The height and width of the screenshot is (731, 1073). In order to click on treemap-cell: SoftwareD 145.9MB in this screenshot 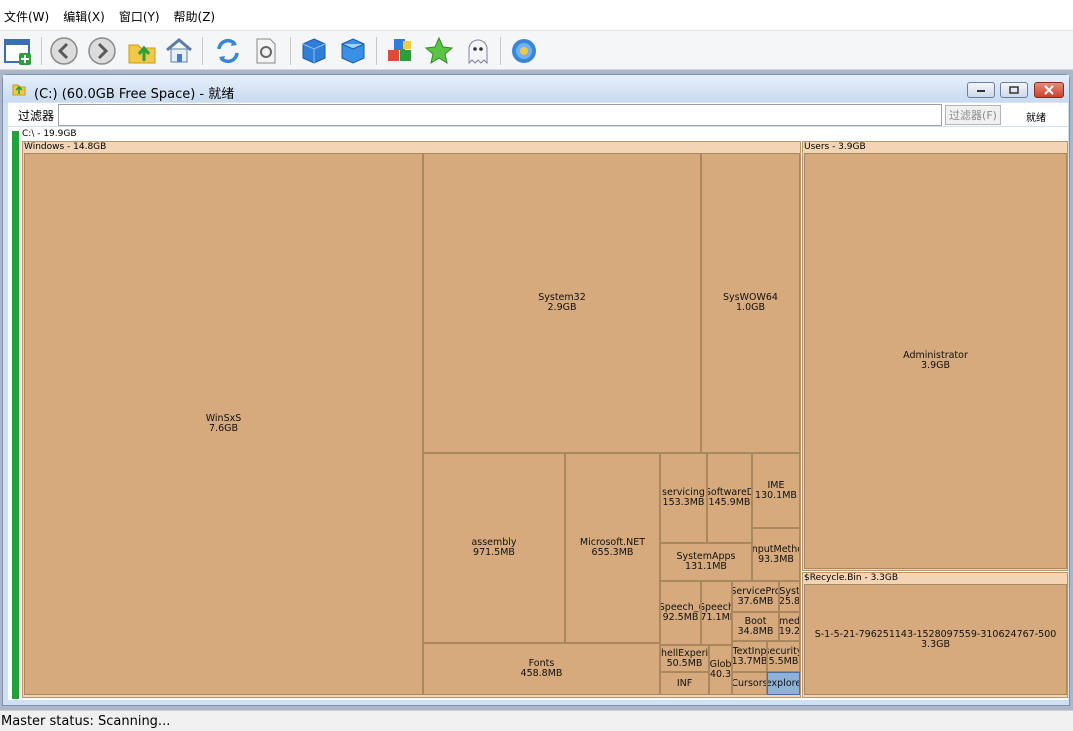, I will do `click(729, 498)`.